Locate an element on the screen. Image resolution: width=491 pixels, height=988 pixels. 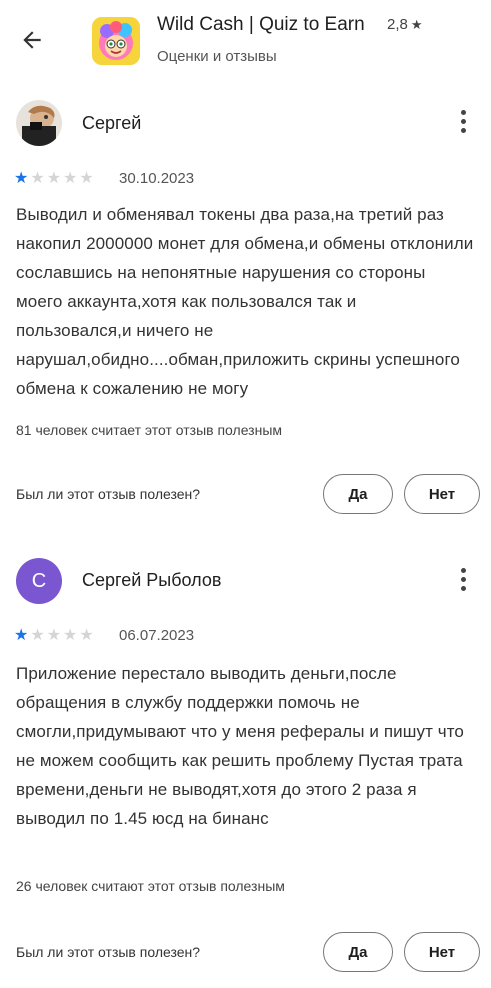
rating-value: 2,8 is located at coordinates (397, 24).